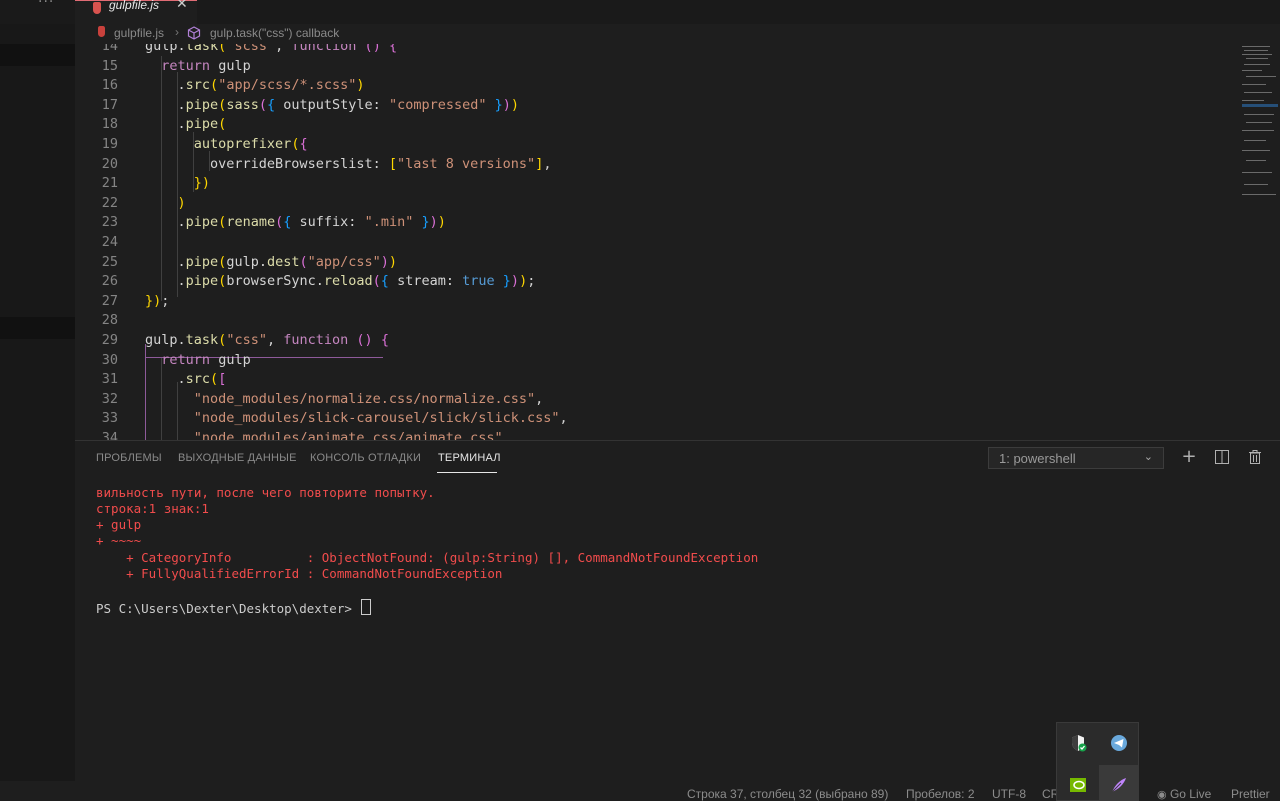 The image size is (1280, 801). I want to click on code-line: 25 .pipe(gulp.dest("app/css")), so click(655, 263).